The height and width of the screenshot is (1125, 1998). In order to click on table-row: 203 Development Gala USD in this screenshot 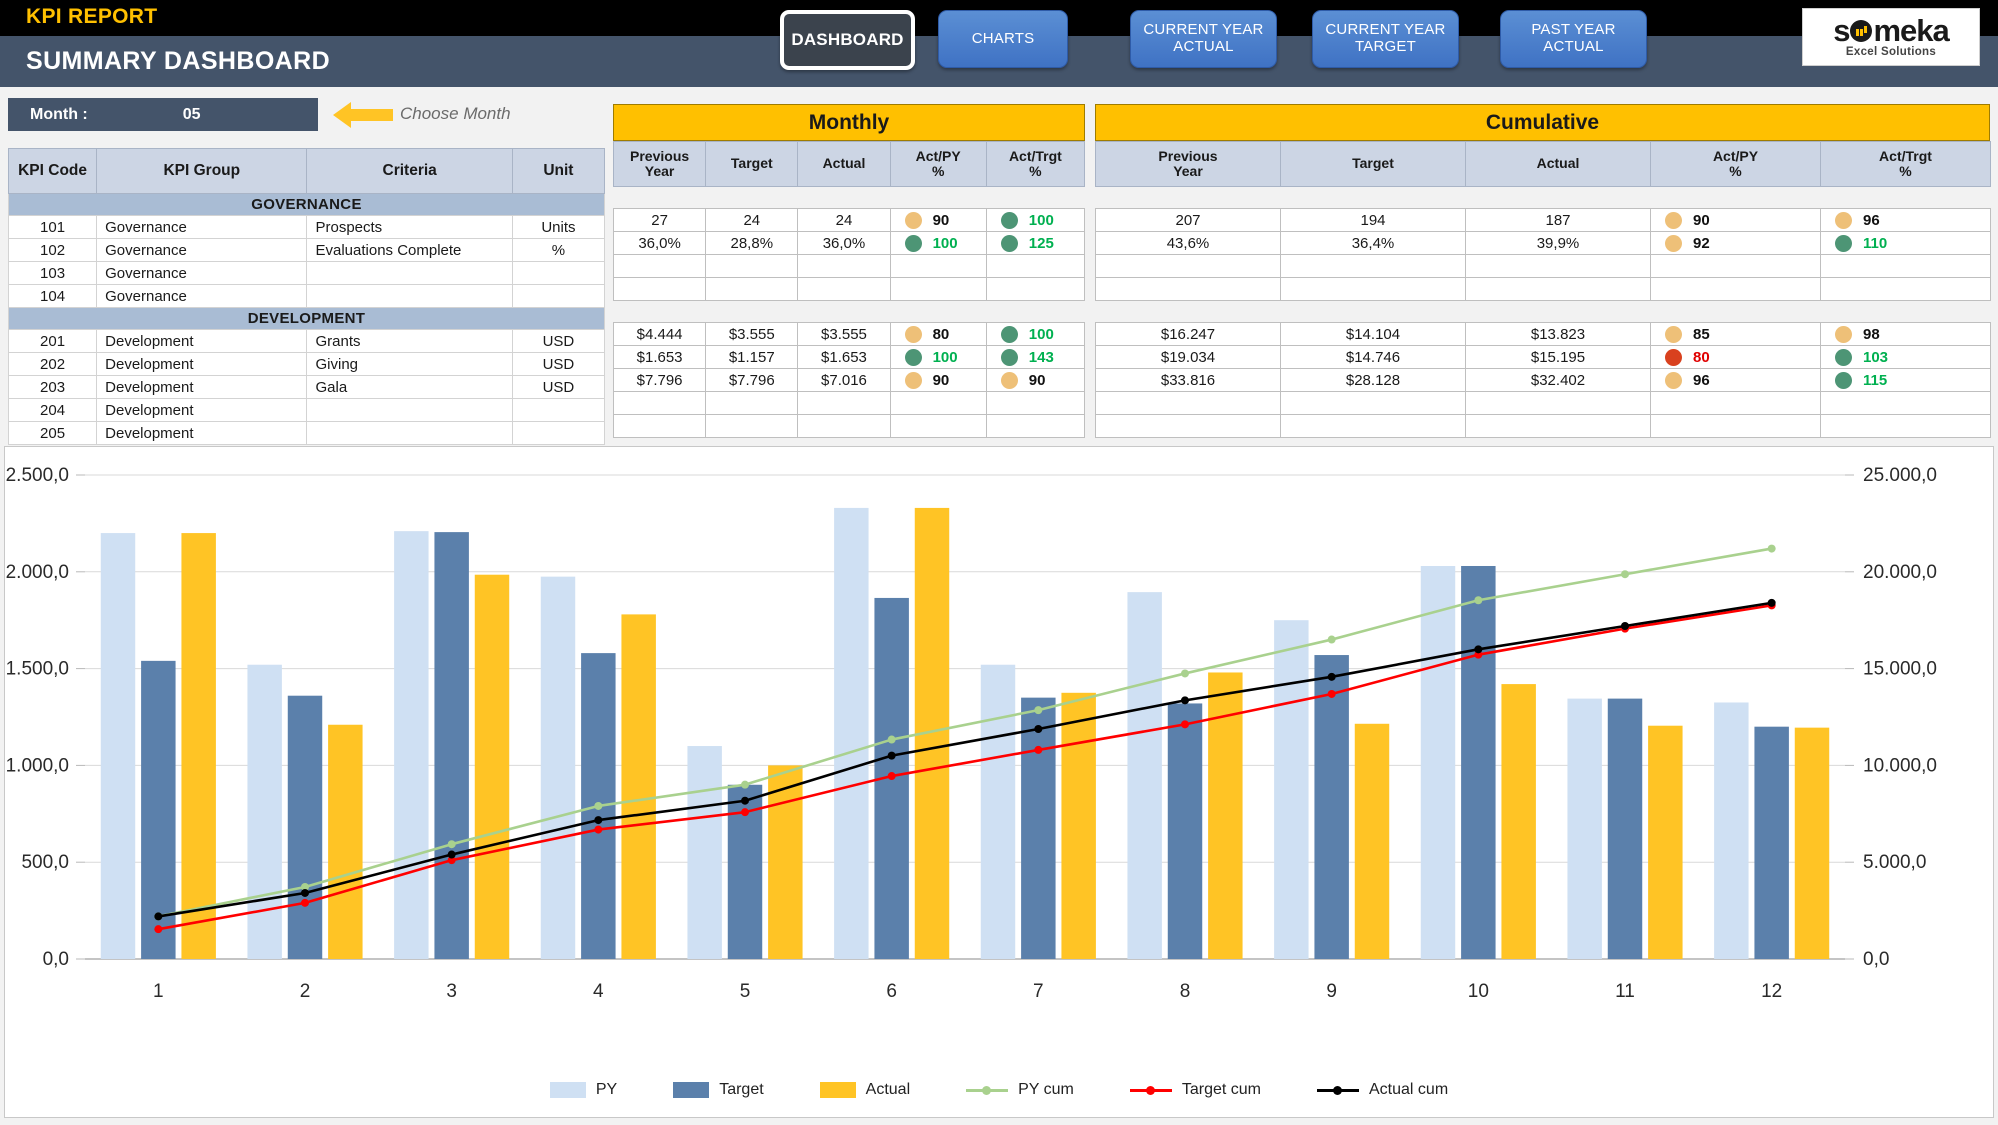, I will do `click(306, 387)`.